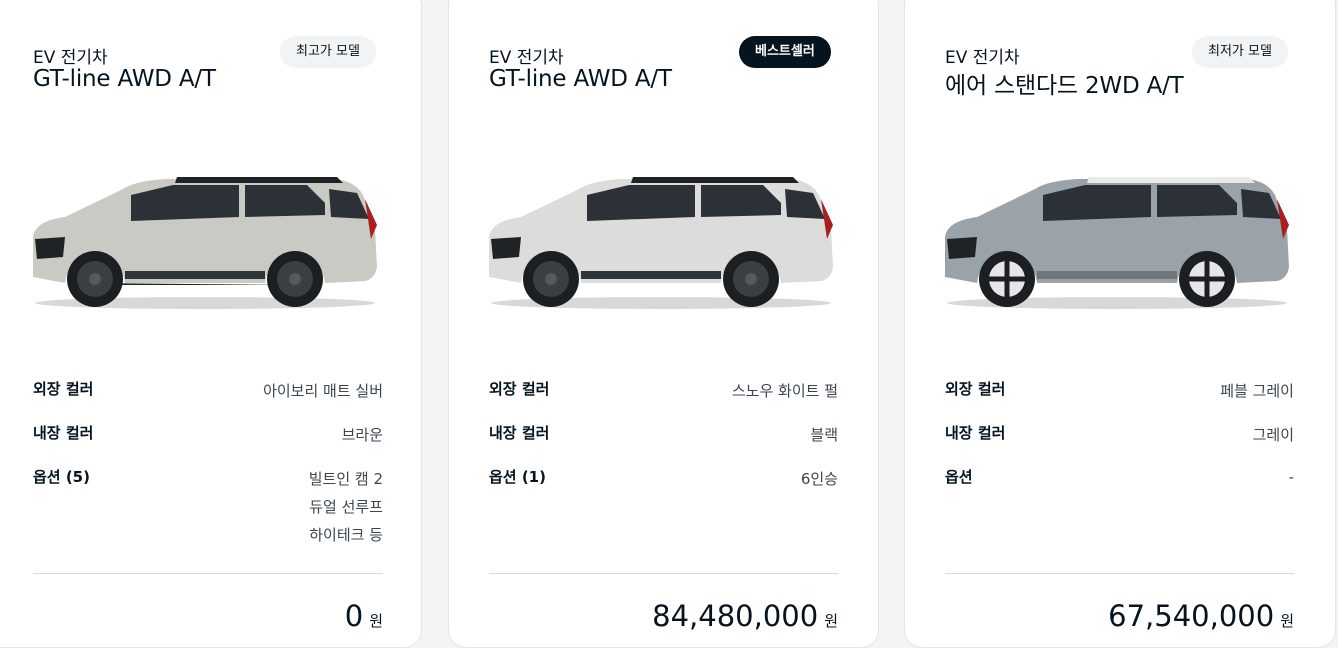 The width and height of the screenshot is (1338, 648). What do you see at coordinates (354, 616) in the screenshot?
I see `price-value: 0` at bounding box center [354, 616].